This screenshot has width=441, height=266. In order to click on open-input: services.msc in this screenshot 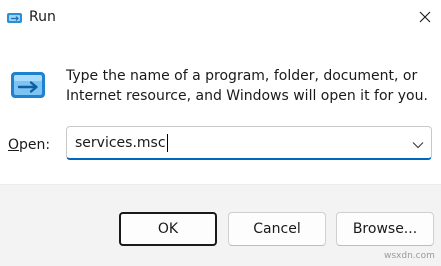, I will do `click(121, 143)`.